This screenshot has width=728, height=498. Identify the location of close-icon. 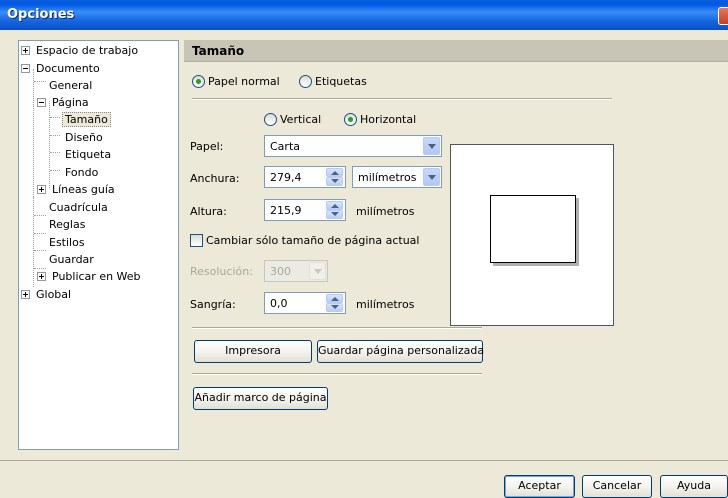
(723, 16).